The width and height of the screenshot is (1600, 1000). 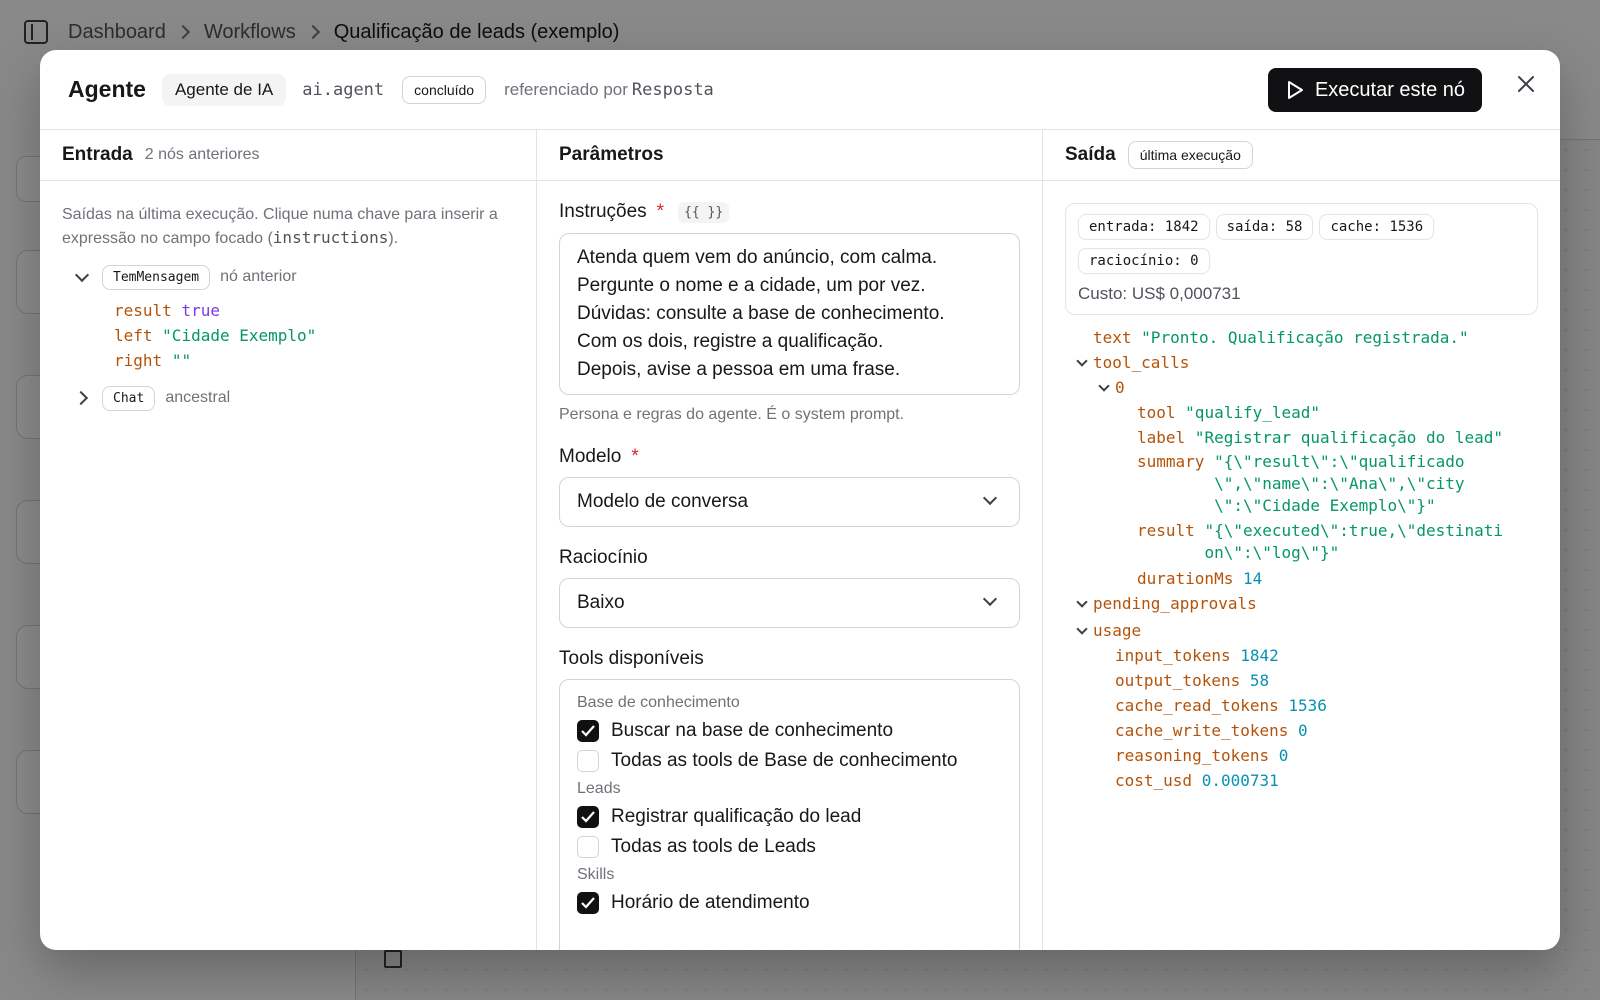 I want to click on reasoning-select-value: Baixo, so click(x=601, y=602).